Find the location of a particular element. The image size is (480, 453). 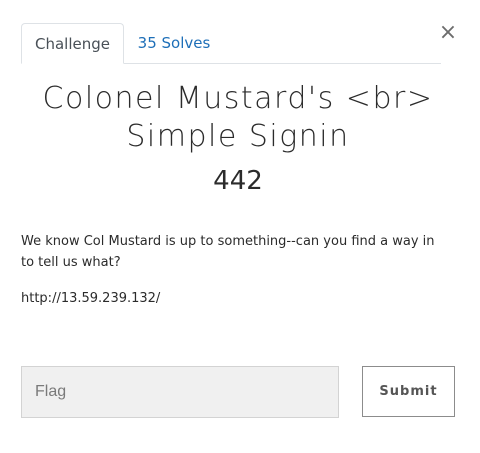

challenge-points: 442 is located at coordinates (238, 181).